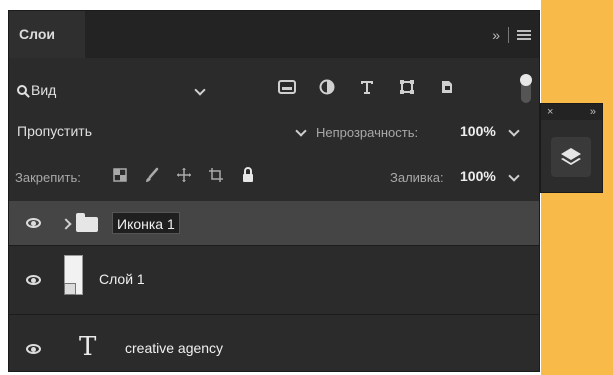 The width and height of the screenshot is (613, 375). I want to click on lock-icons, so click(184, 175).